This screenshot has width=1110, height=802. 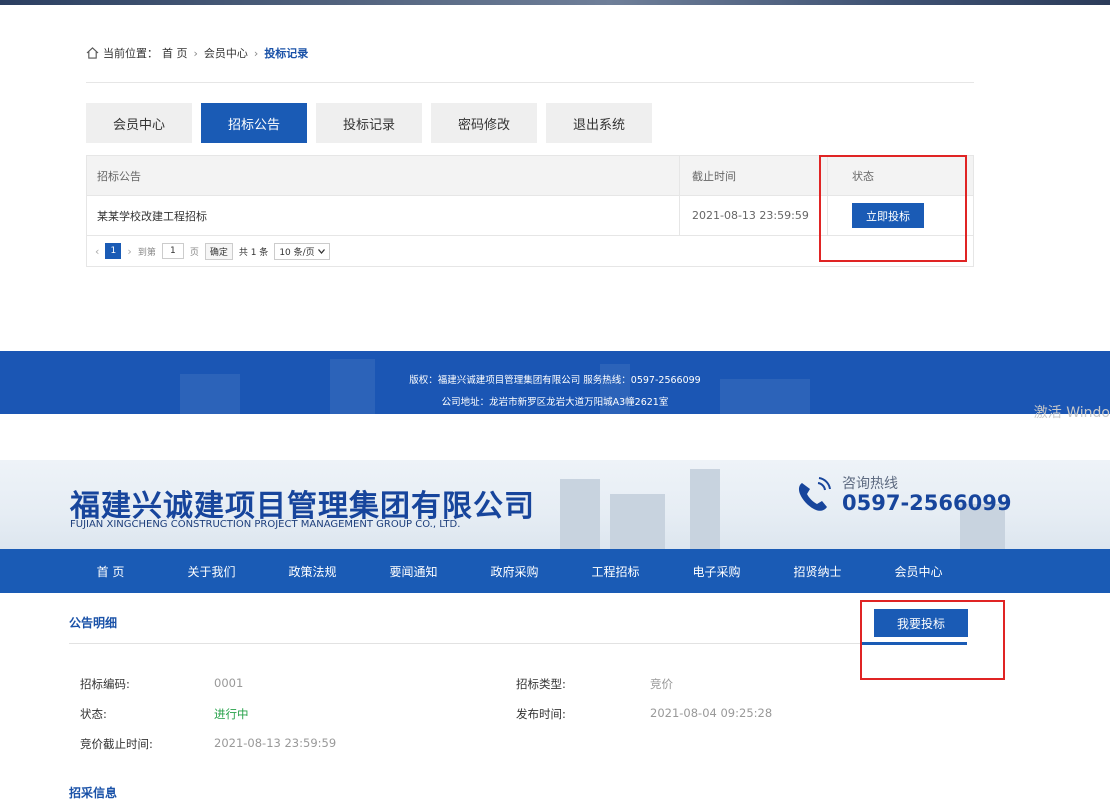 What do you see at coordinates (312, 571) in the screenshot?
I see `nav-policy: 政策法规` at bounding box center [312, 571].